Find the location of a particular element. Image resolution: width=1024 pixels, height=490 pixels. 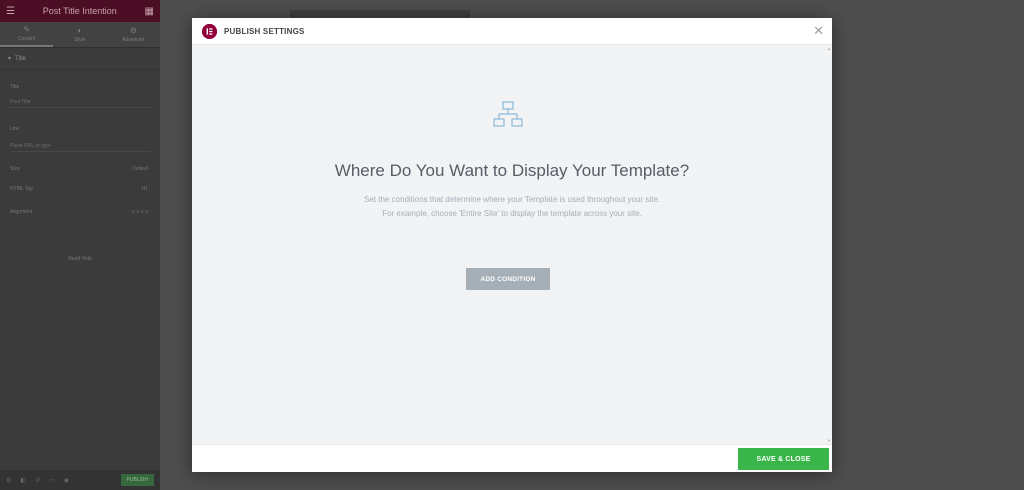

link-input: Paste URL or type is located at coordinates (80, 146).